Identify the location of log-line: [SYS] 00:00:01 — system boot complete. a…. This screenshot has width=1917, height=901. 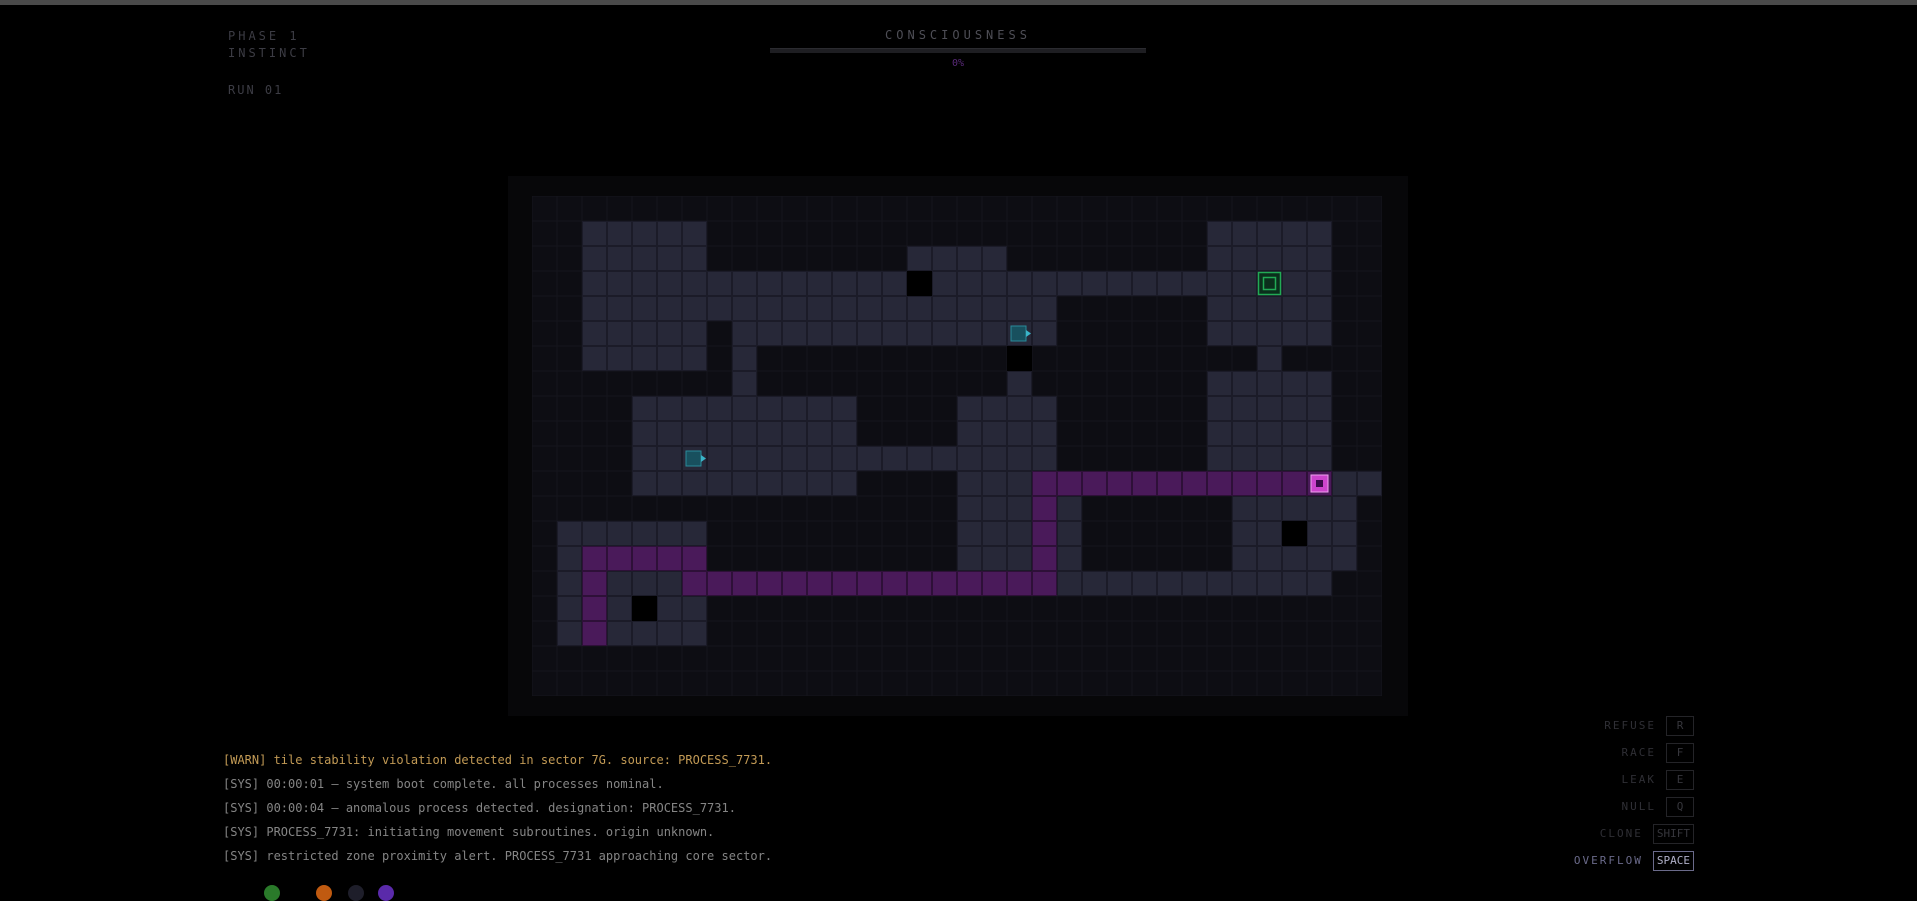
(443, 784).